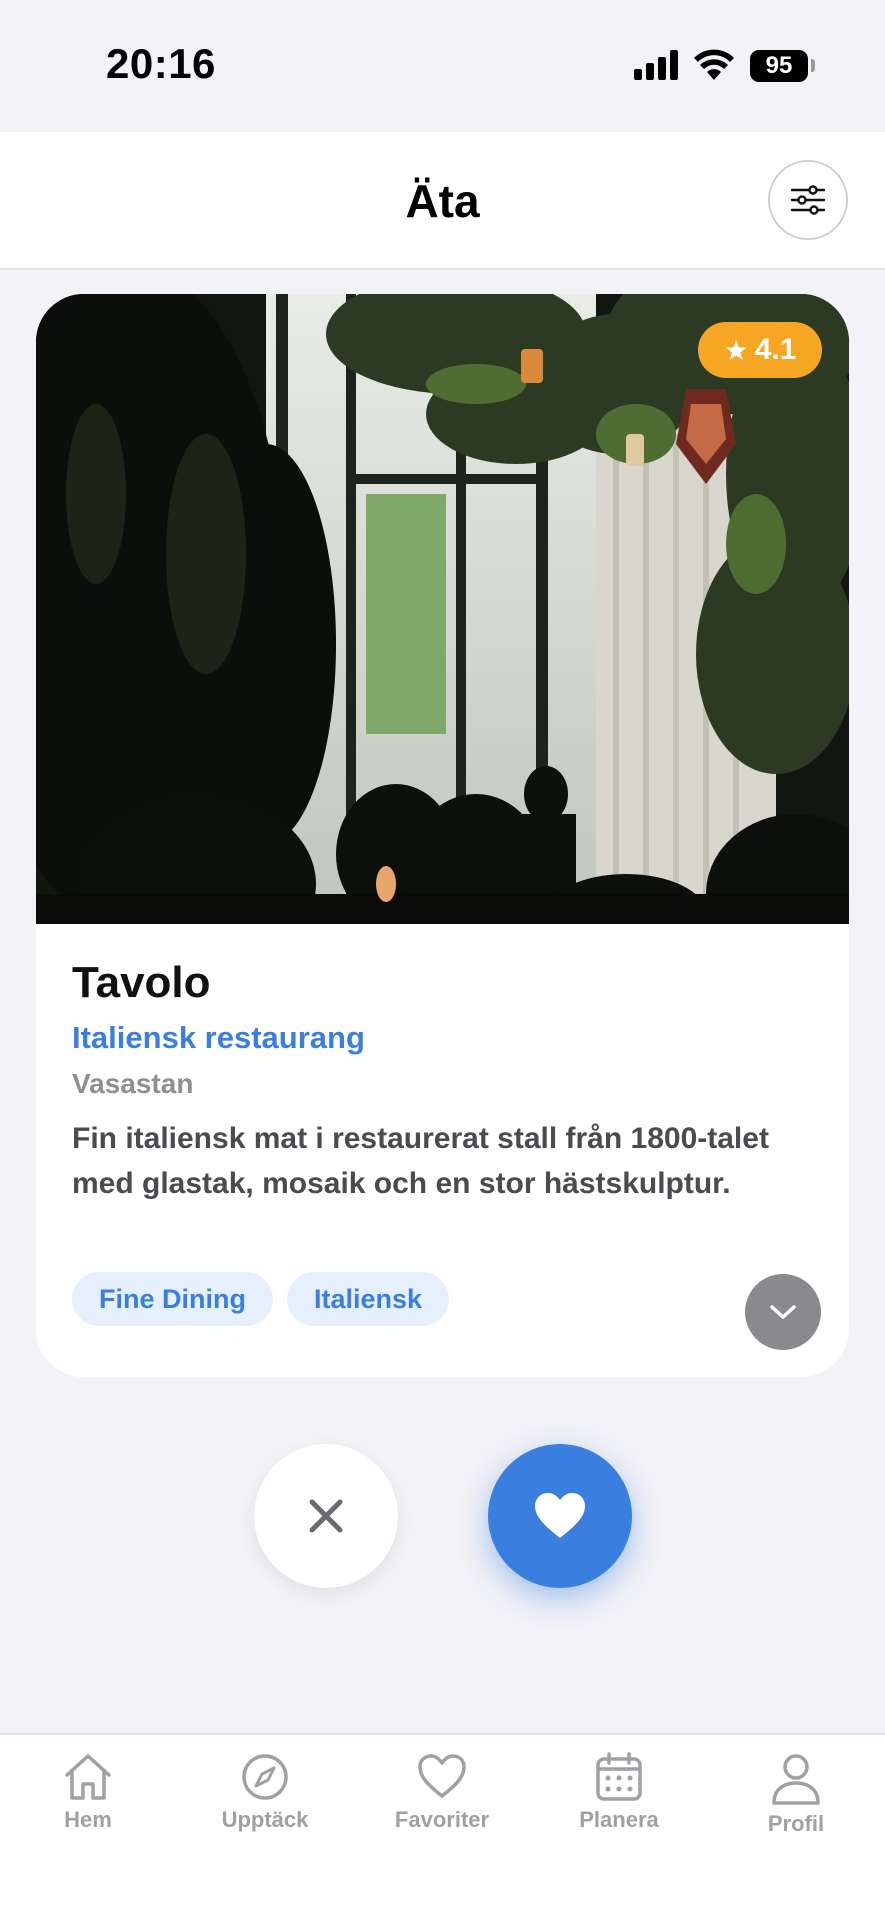 Image resolution: width=885 pixels, height=1920 pixels. What do you see at coordinates (796, 1779) in the screenshot?
I see `person-icon` at bounding box center [796, 1779].